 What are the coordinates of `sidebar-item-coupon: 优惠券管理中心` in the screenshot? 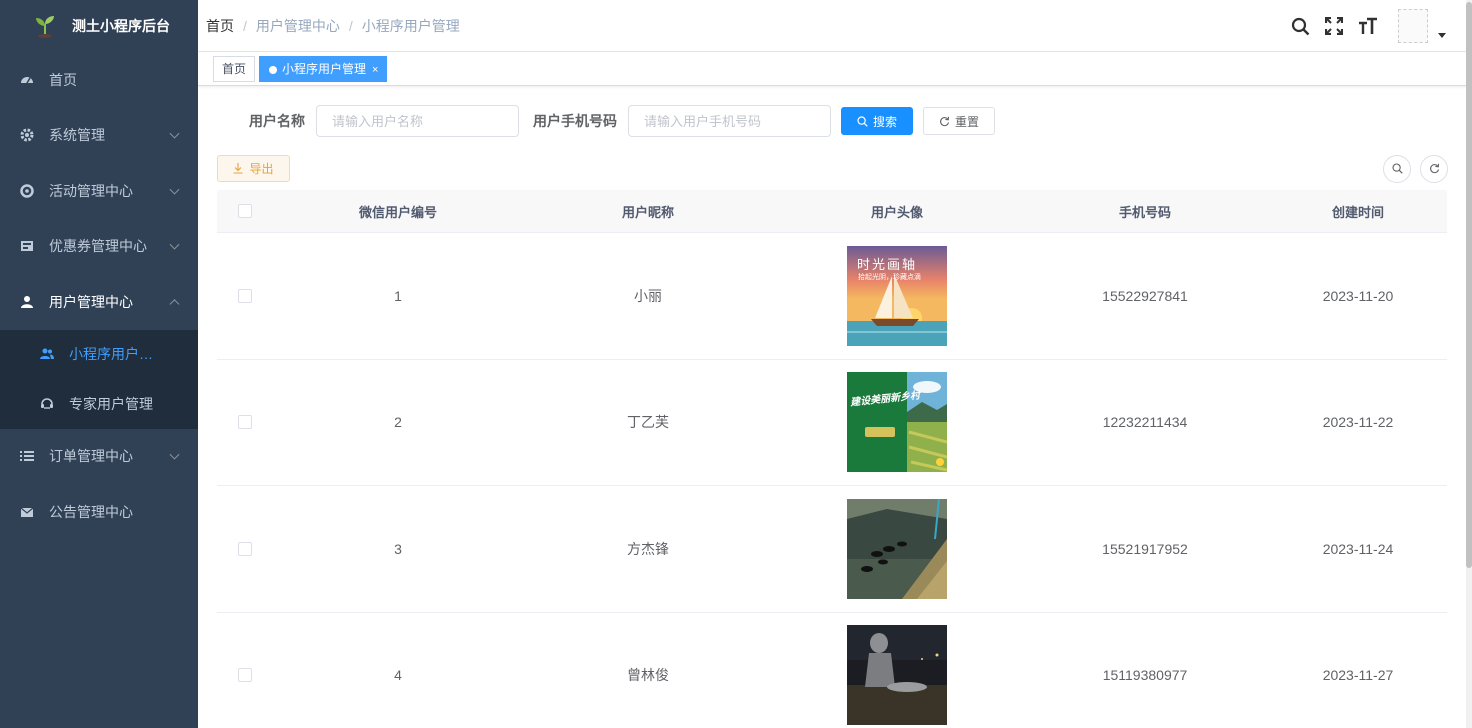 It's located at (99, 247).